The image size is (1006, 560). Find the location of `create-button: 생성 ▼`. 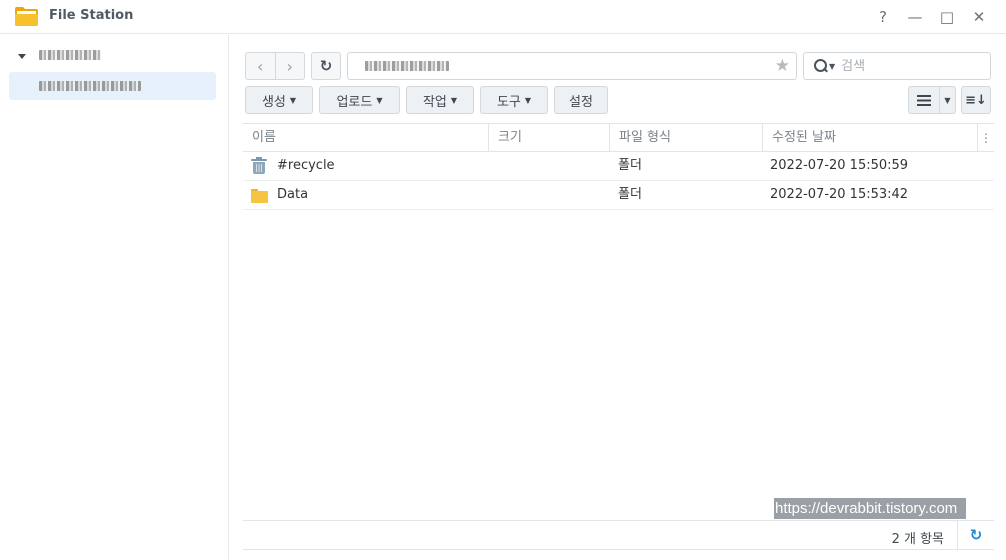

create-button: 생성 ▼ is located at coordinates (279, 100).